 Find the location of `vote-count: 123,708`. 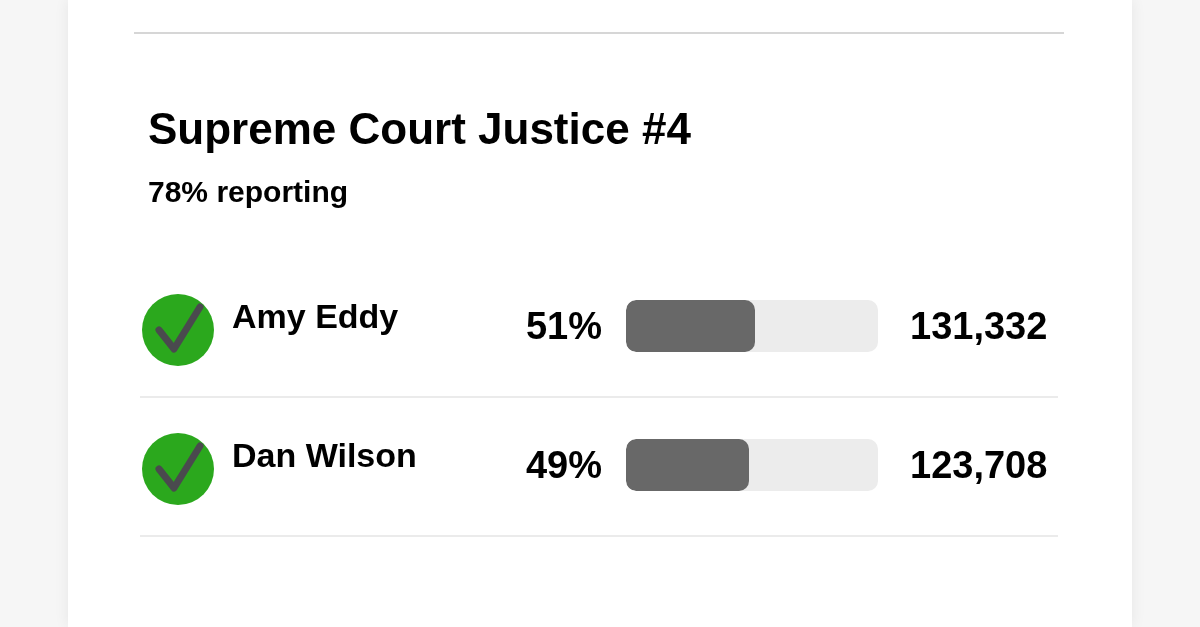

vote-count: 123,708 is located at coordinates (979, 465).